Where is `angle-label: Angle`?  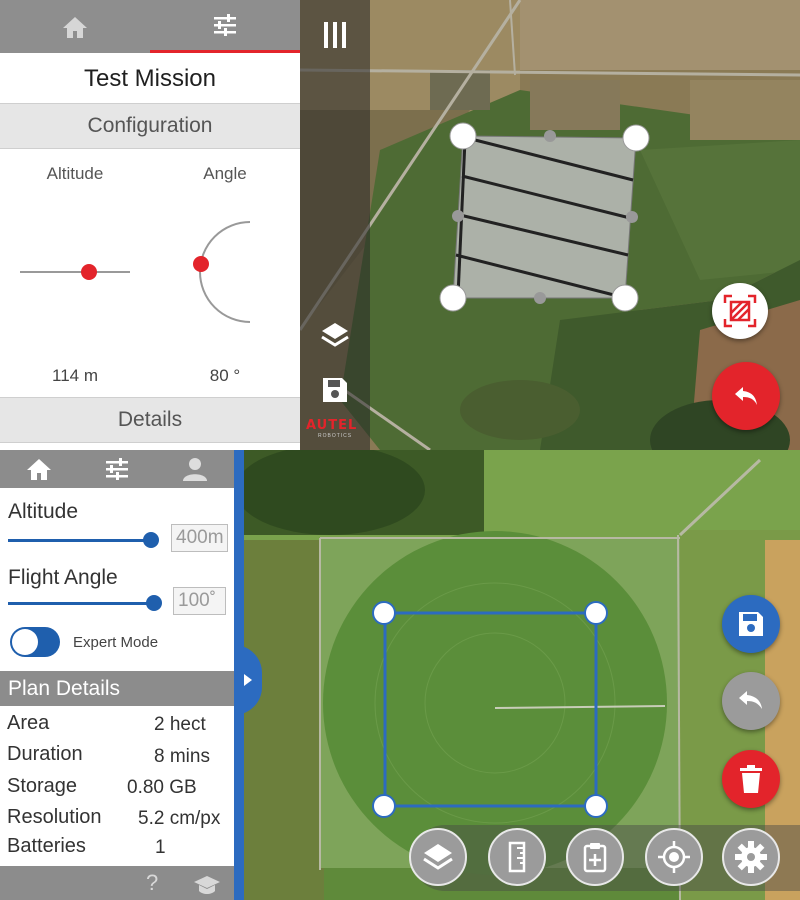 angle-label: Angle is located at coordinates (225, 173).